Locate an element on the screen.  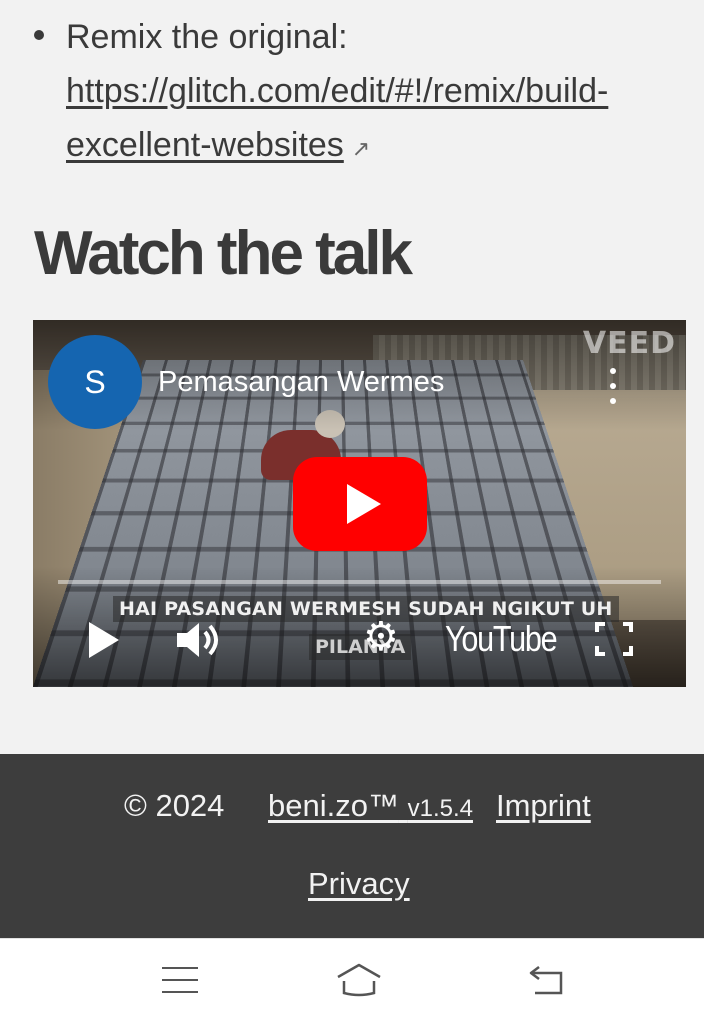
brand-link: beni.zo™ v1.5.4 is located at coordinates (370, 806).